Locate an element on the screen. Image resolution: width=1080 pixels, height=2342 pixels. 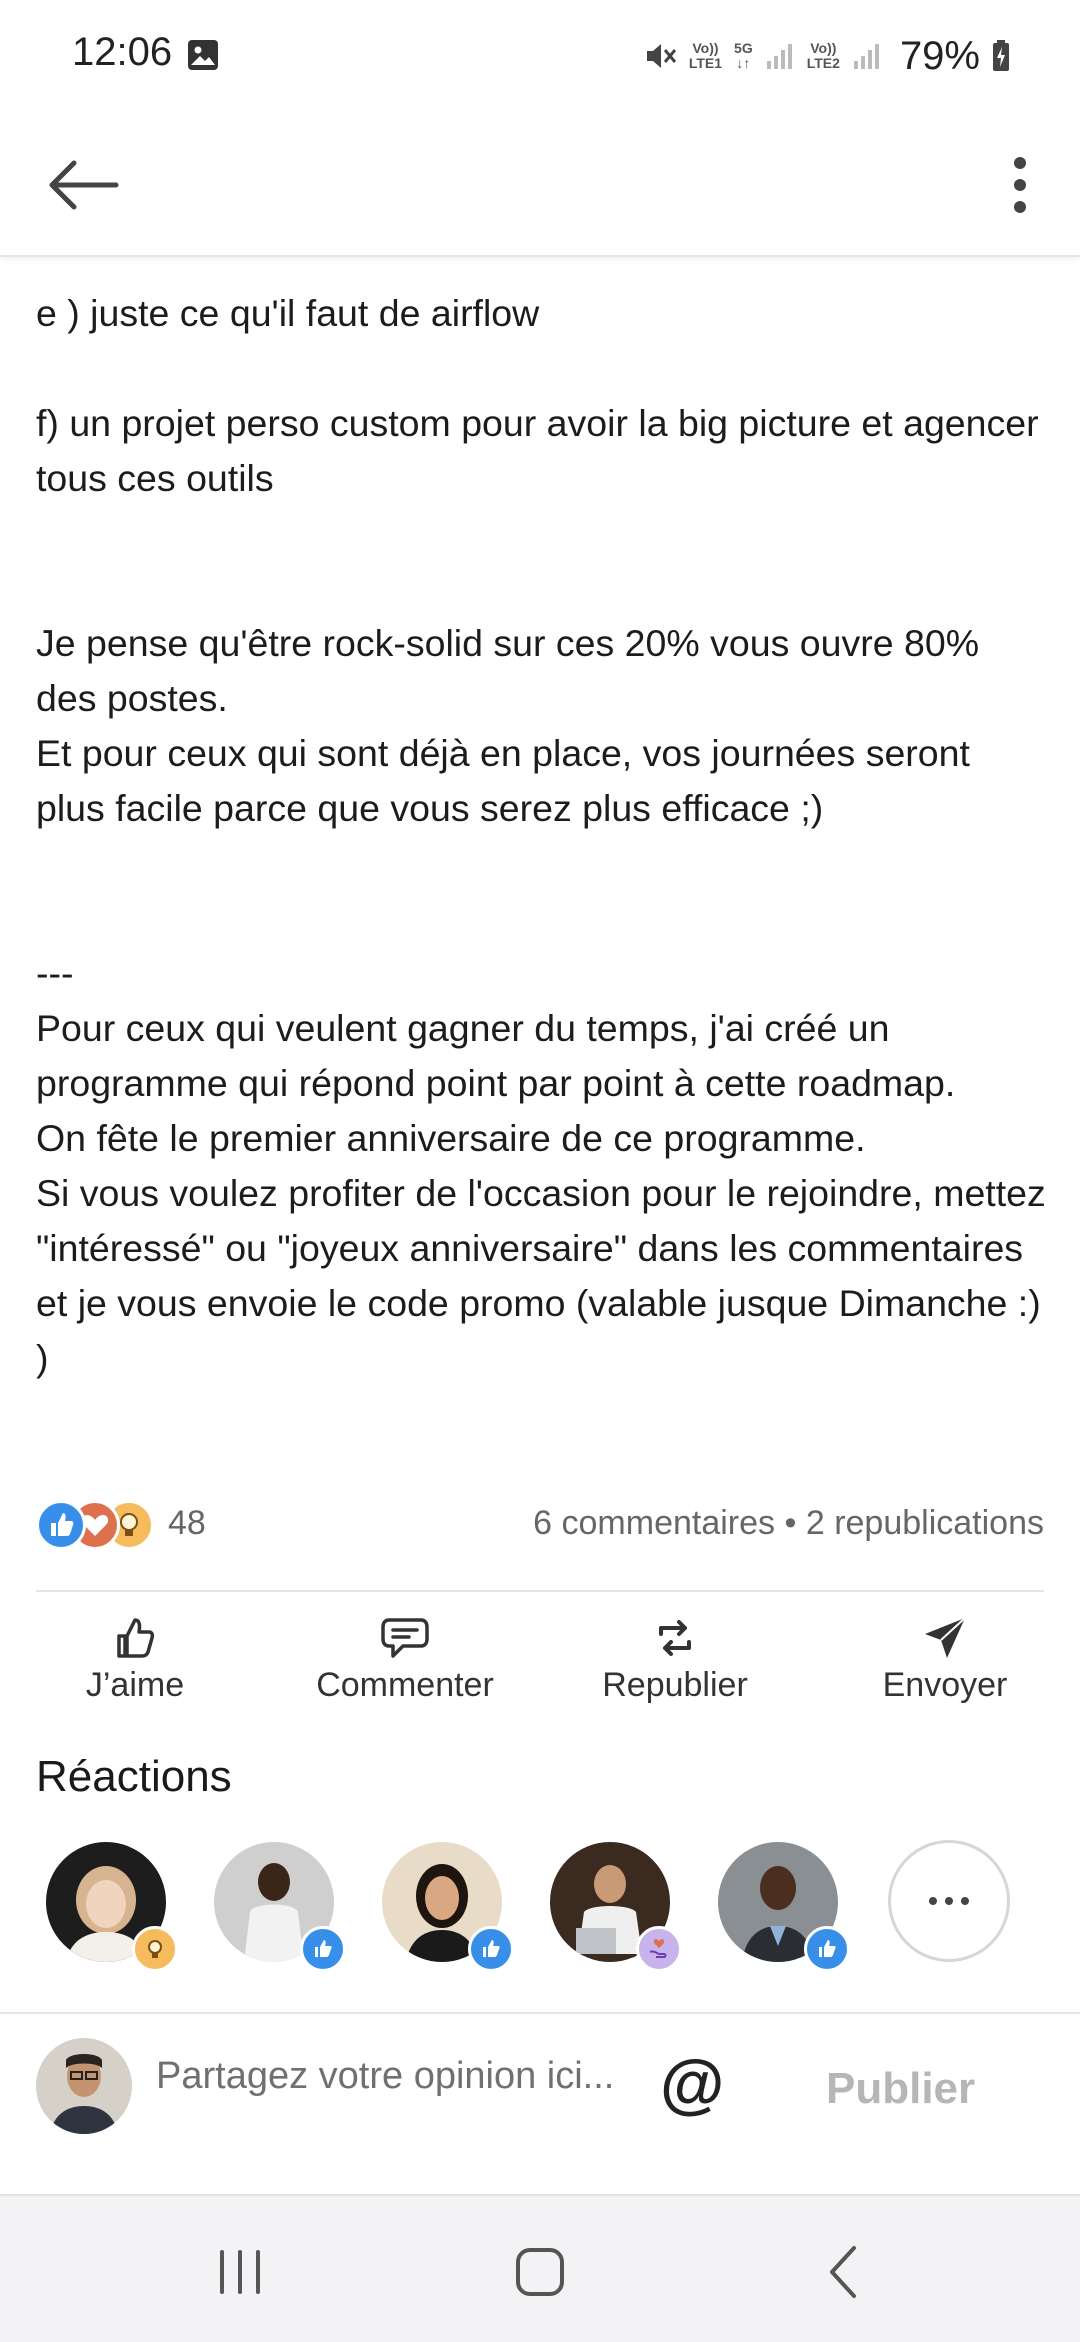
publish-button: Publier is located at coordinates (900, 2089).